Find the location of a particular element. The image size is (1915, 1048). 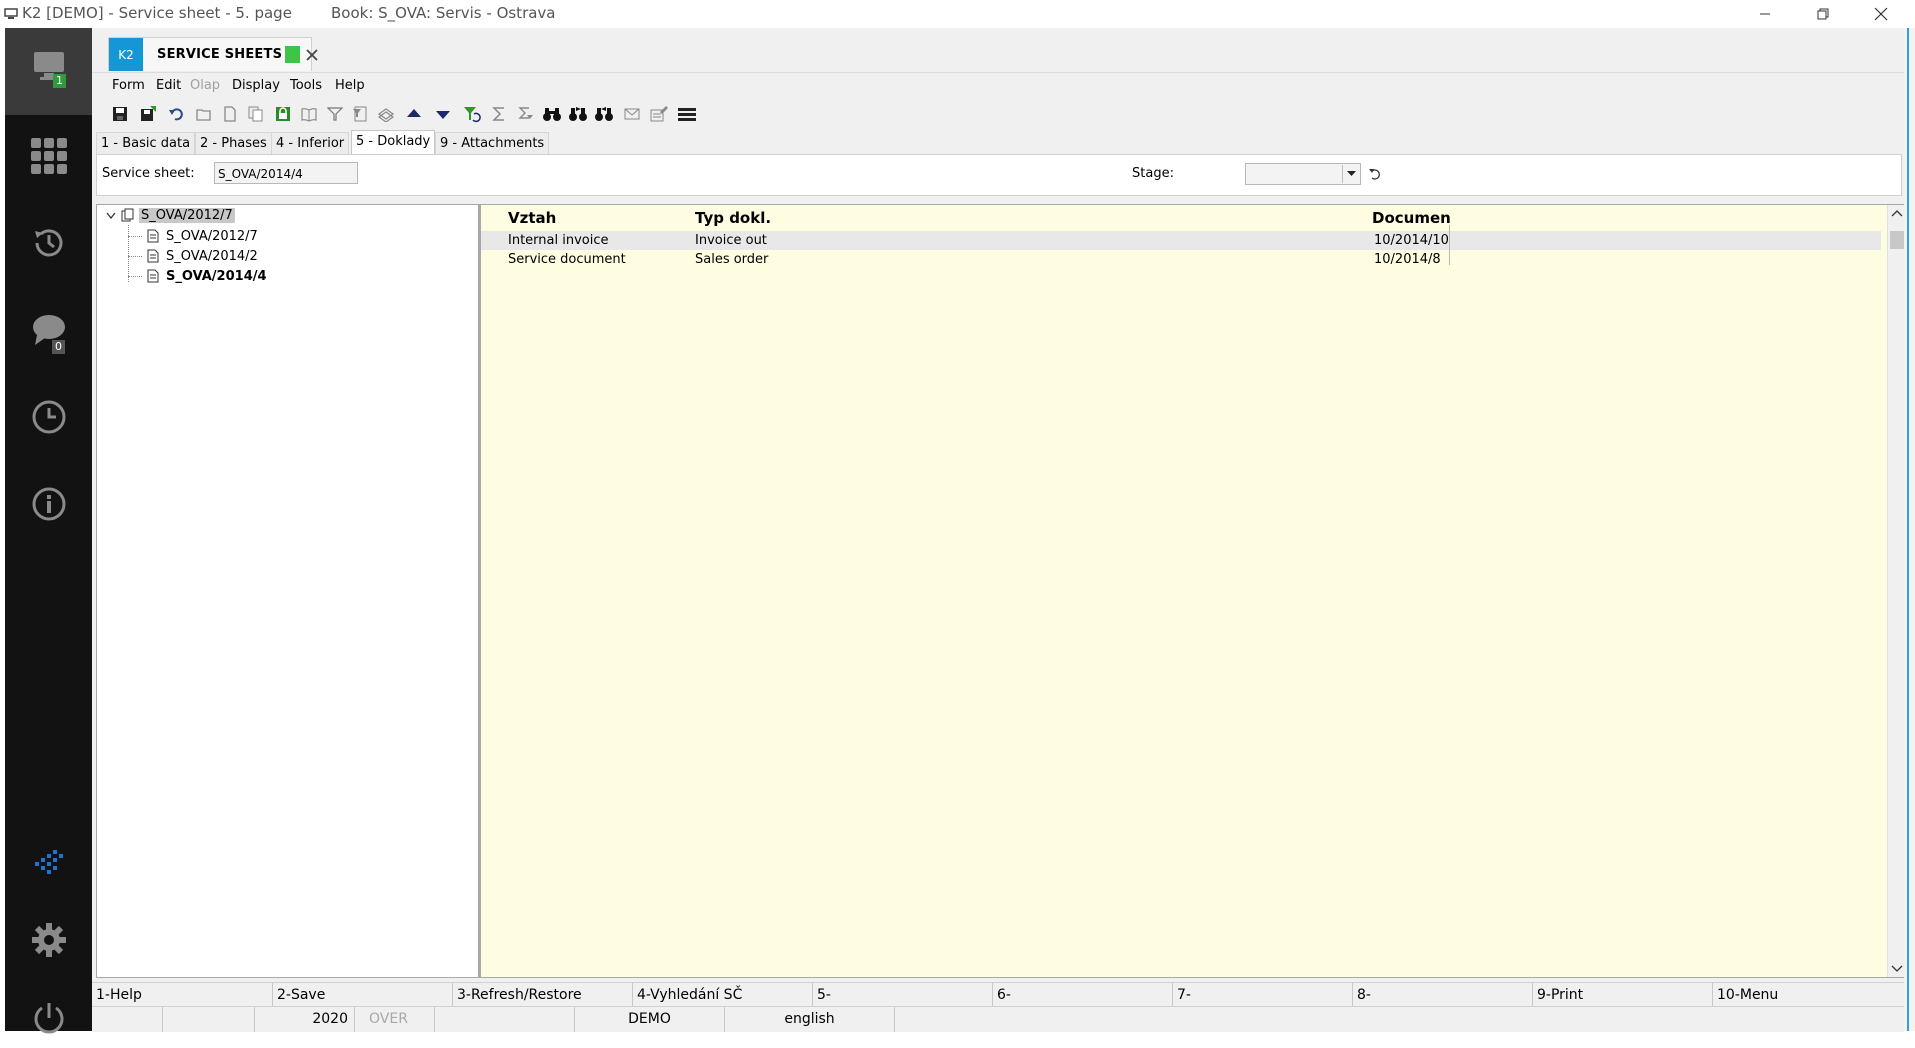

move-up-button is located at coordinates (414, 114).